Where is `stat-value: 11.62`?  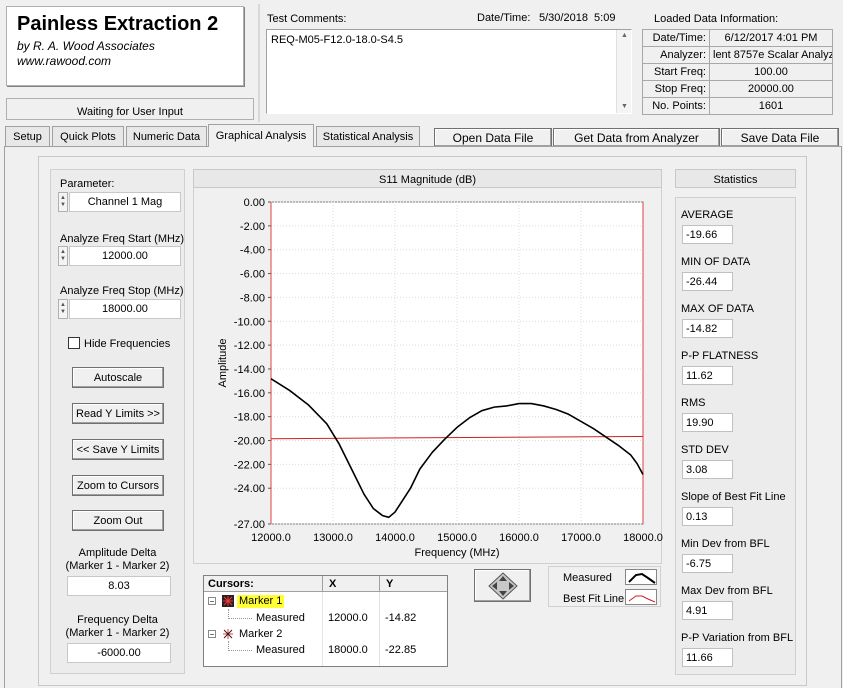 stat-value: 11.62 is located at coordinates (707, 375).